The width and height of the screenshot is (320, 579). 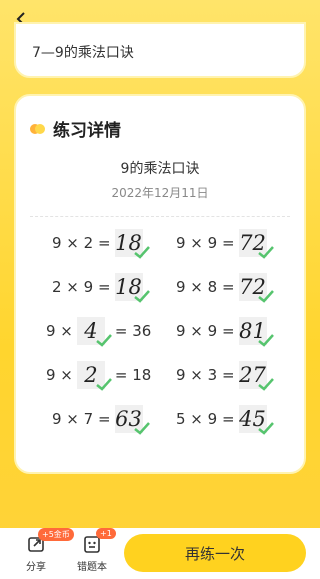 What do you see at coordinates (215, 553) in the screenshot?
I see `retry-button: 再练一次` at bounding box center [215, 553].